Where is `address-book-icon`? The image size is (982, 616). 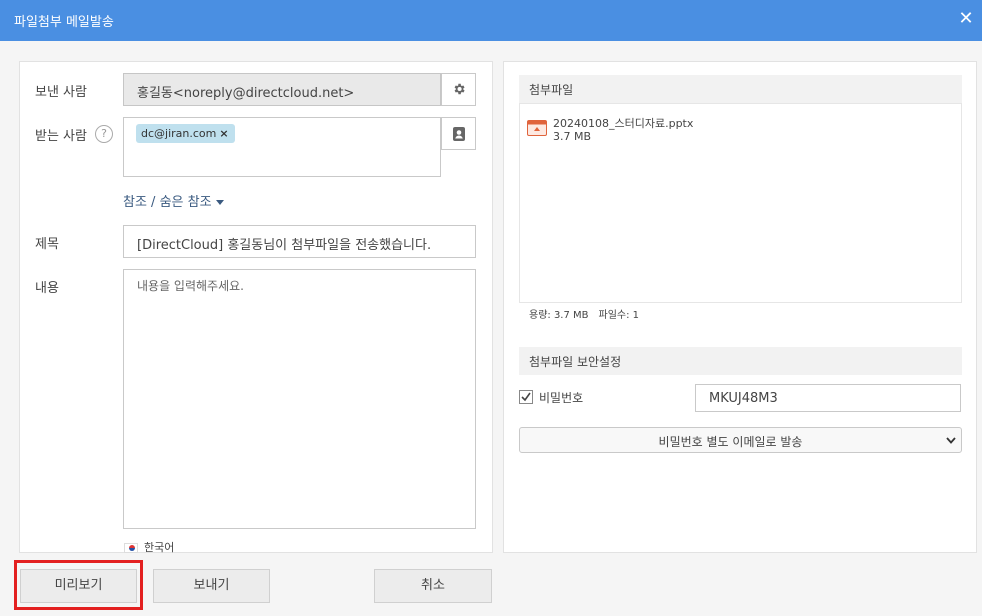 address-book-icon is located at coordinates (459, 134).